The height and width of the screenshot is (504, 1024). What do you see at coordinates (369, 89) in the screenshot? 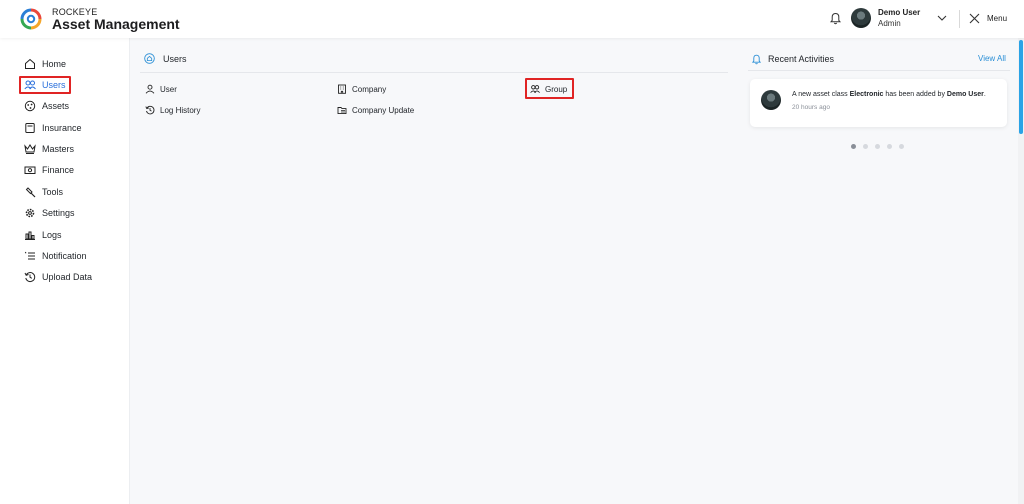
I see `option-label: Company` at bounding box center [369, 89].